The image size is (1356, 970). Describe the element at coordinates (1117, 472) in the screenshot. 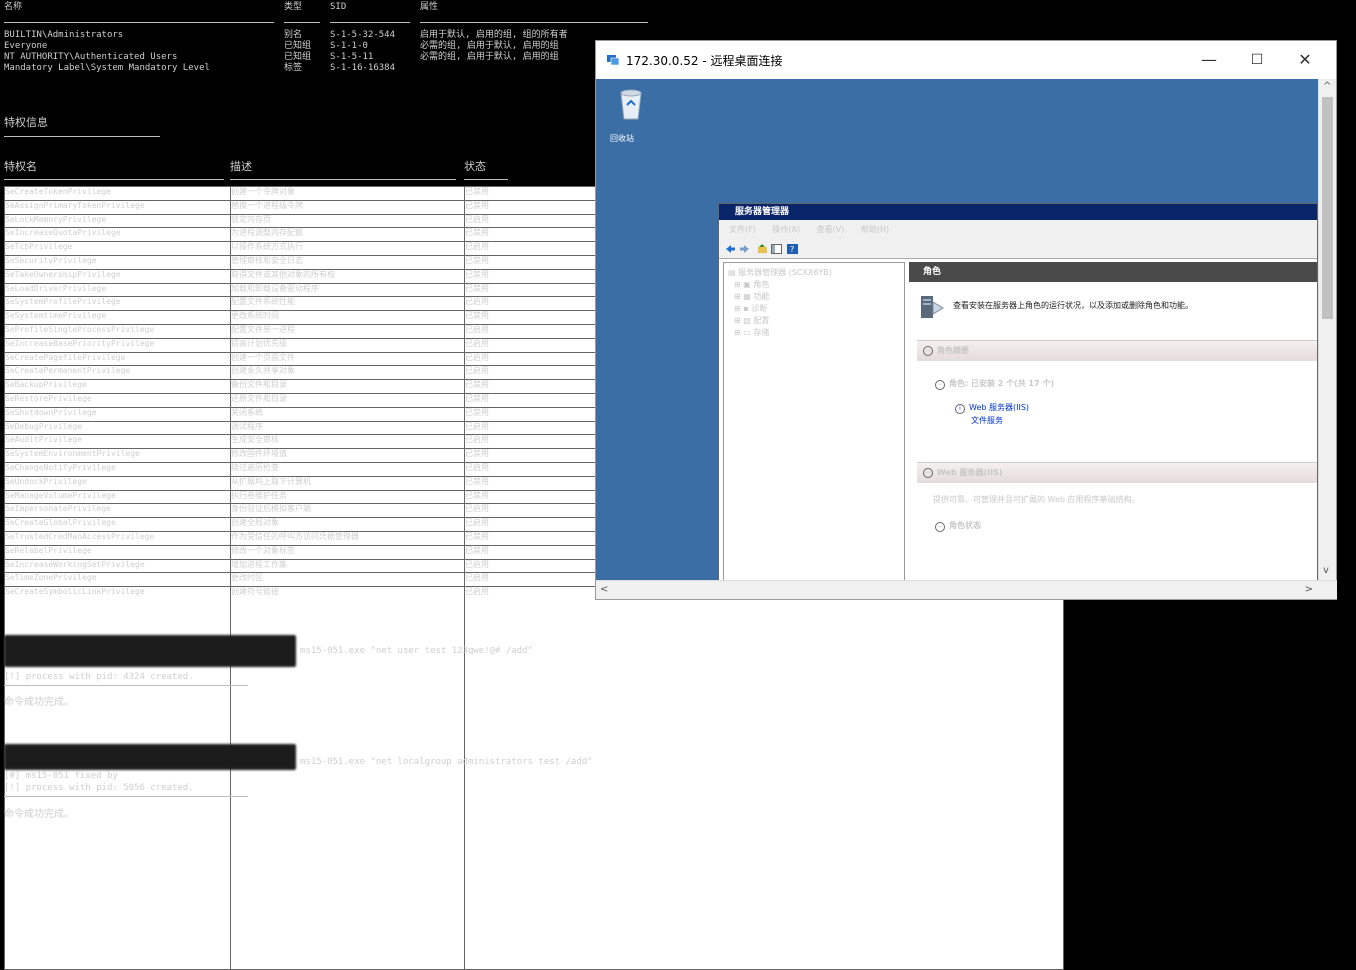

I see `web-server-section: − Web 服务器(IIS)` at that location.